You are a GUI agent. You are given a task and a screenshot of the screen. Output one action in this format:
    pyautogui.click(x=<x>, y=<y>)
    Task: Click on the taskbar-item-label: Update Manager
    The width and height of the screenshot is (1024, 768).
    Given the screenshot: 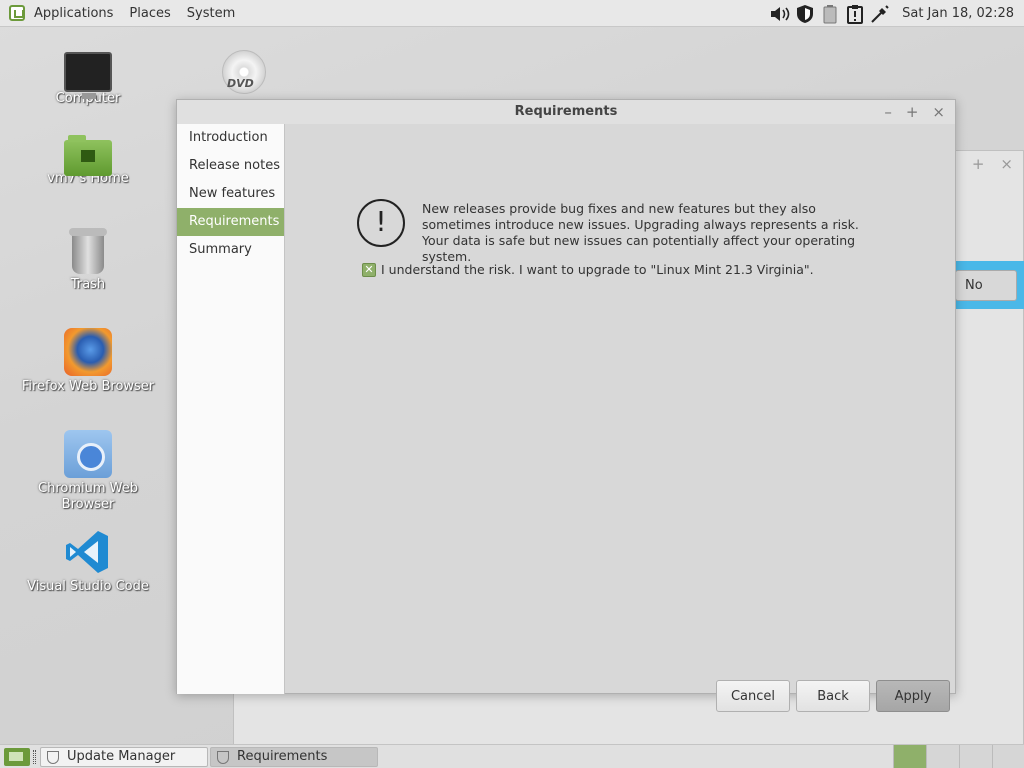 What is the action you would take?
    pyautogui.click(x=121, y=756)
    